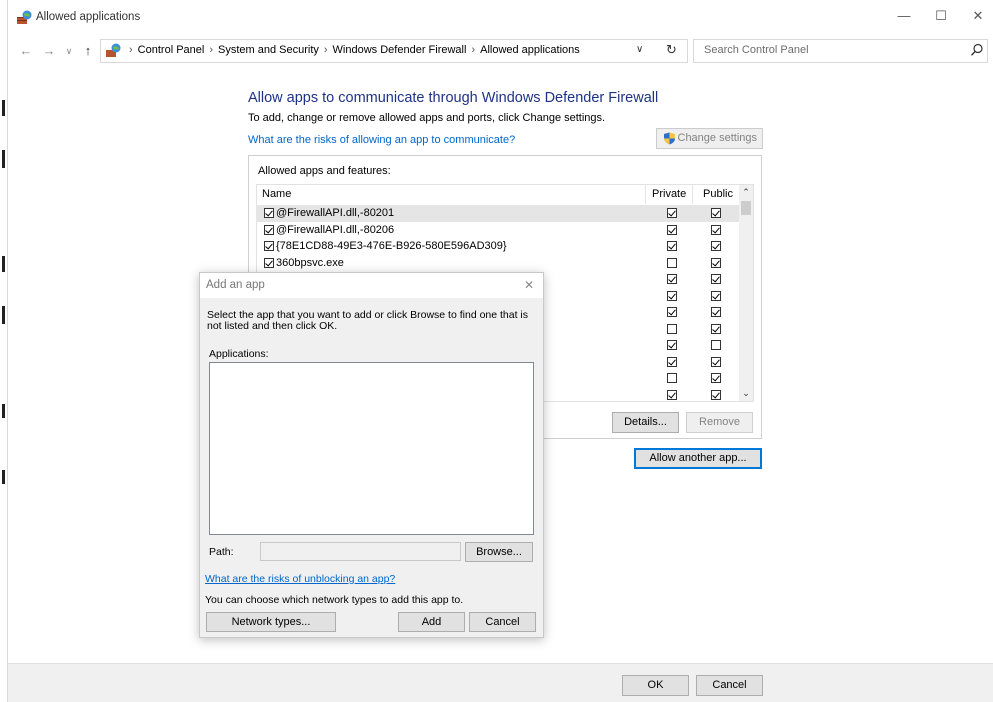 Image resolution: width=993 pixels, height=702 pixels. What do you see at coordinates (530, 50) in the screenshot?
I see `breadcrumb-allowed-apps: Allowed applications` at bounding box center [530, 50].